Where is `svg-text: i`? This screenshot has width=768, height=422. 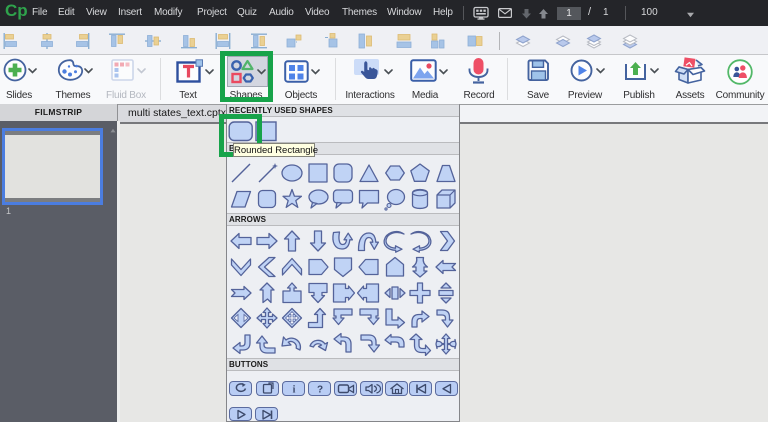 svg-text: i is located at coordinates (294, 390).